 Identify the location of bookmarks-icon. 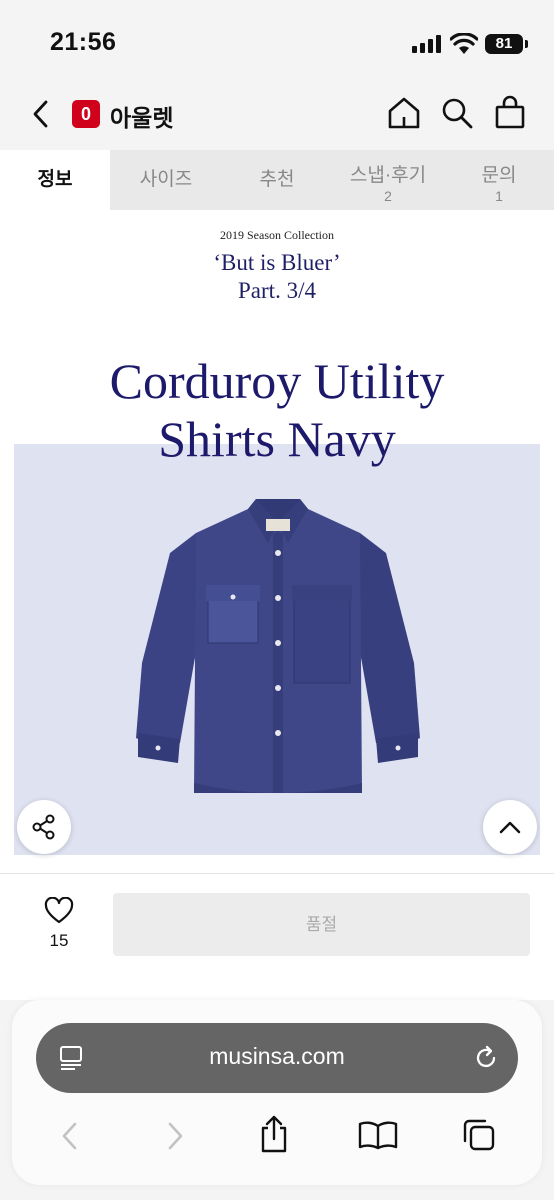
(378, 1135).